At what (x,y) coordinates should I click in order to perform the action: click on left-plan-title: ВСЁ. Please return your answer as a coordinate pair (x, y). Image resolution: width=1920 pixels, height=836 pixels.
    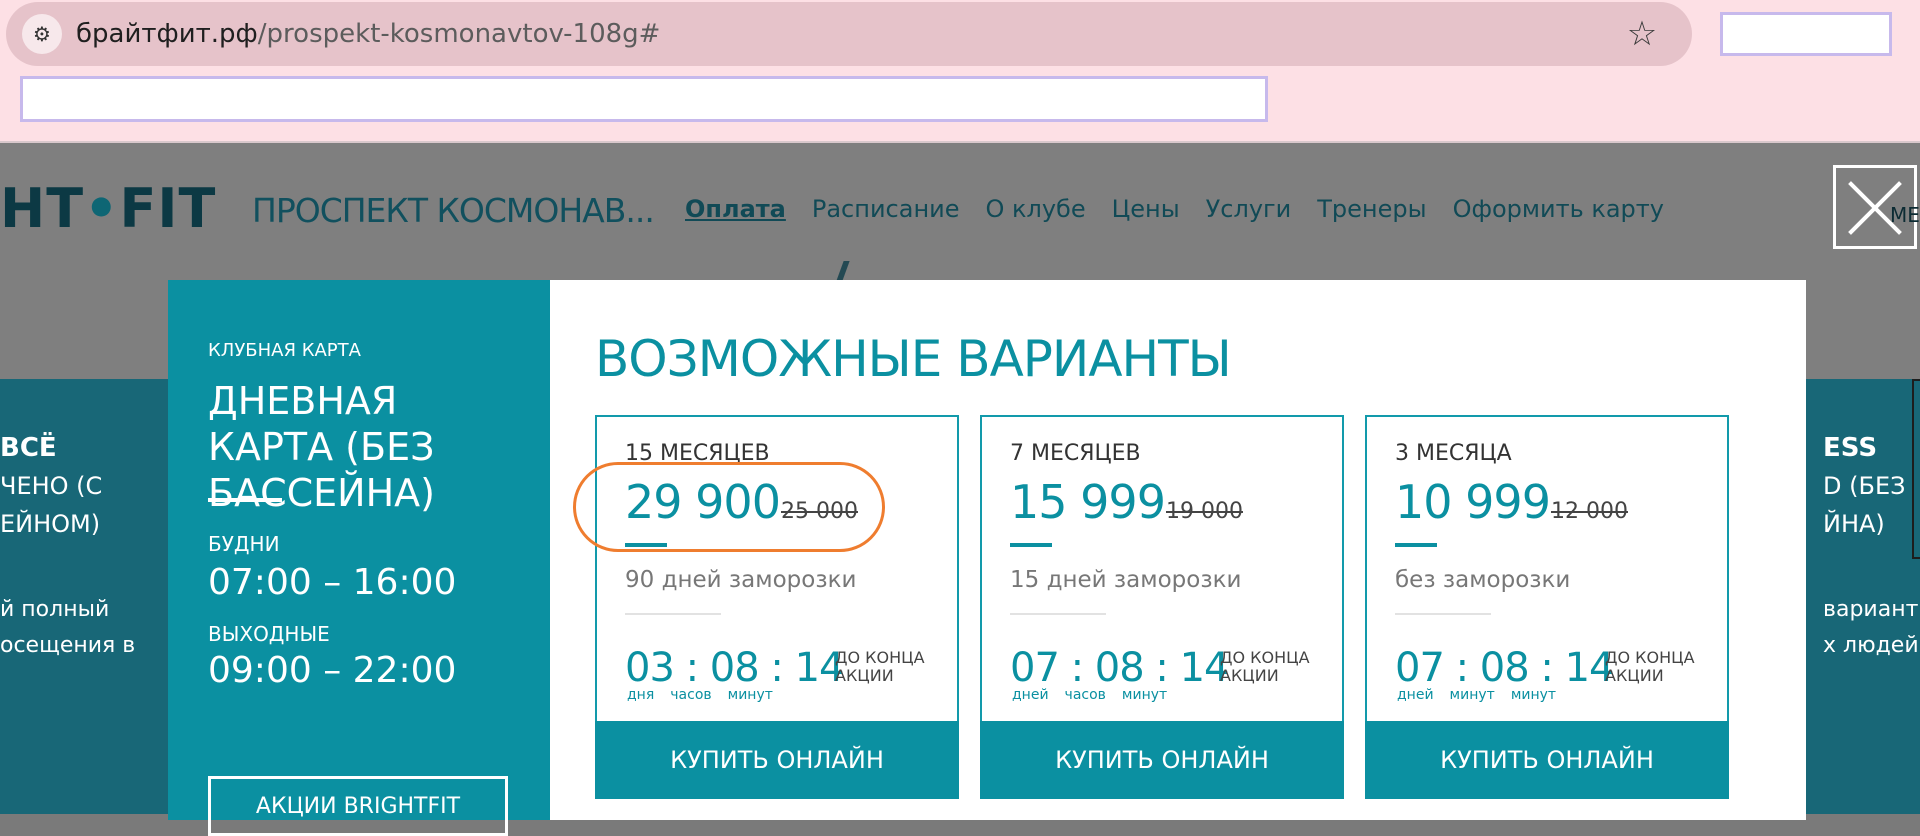
    Looking at the image, I should click on (28, 448).